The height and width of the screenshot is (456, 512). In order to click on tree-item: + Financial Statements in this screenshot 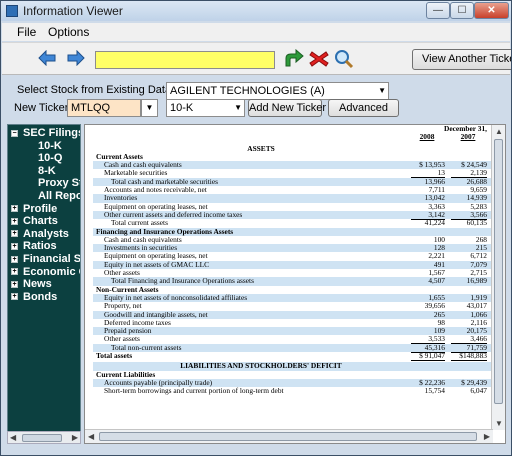, I will do `click(46, 259)`.